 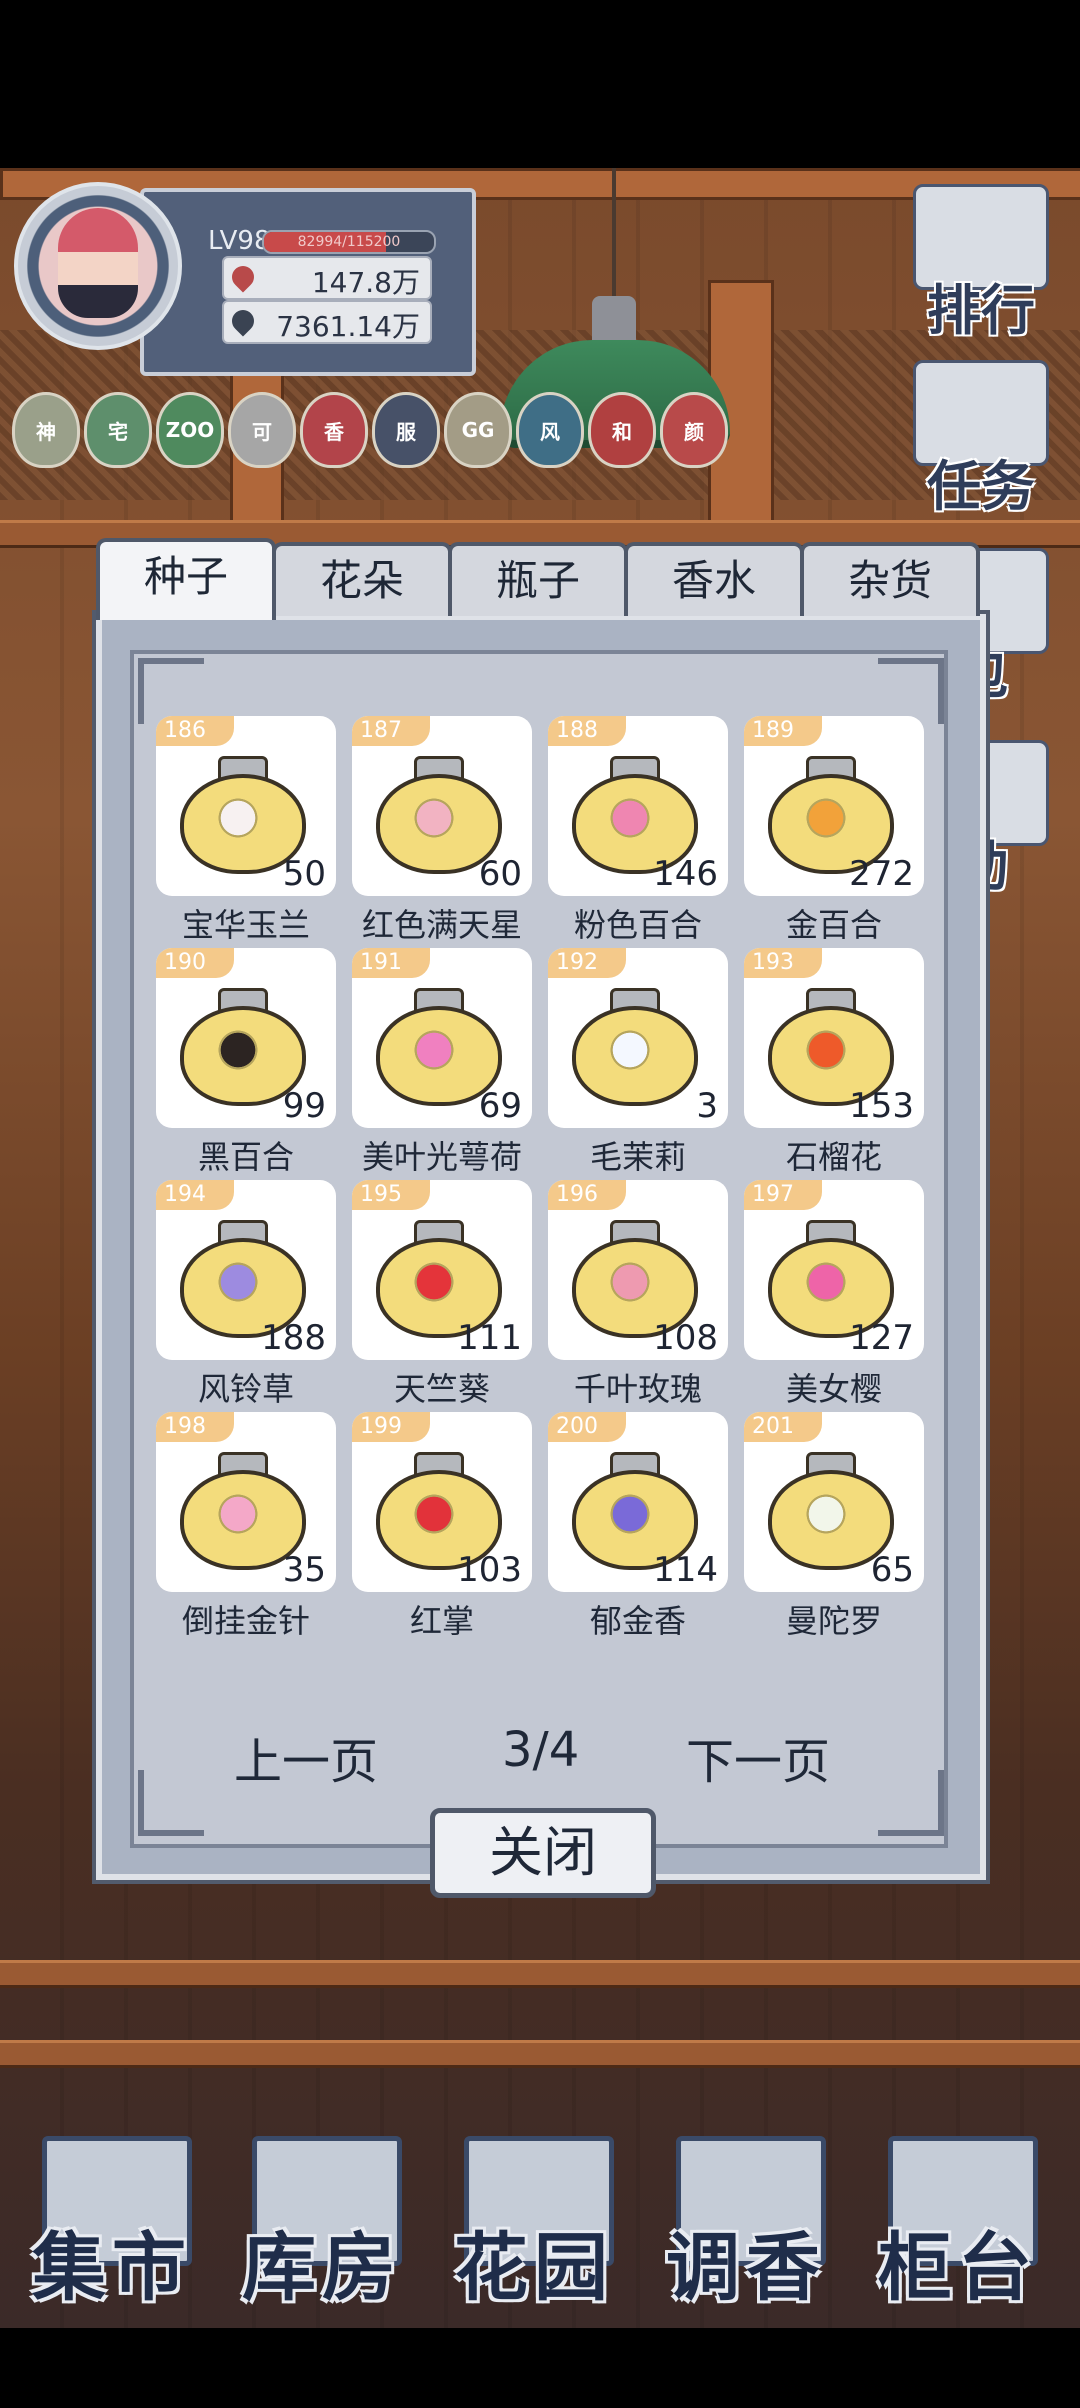 I want to click on achievement-badge: 和, so click(x=622, y=430).